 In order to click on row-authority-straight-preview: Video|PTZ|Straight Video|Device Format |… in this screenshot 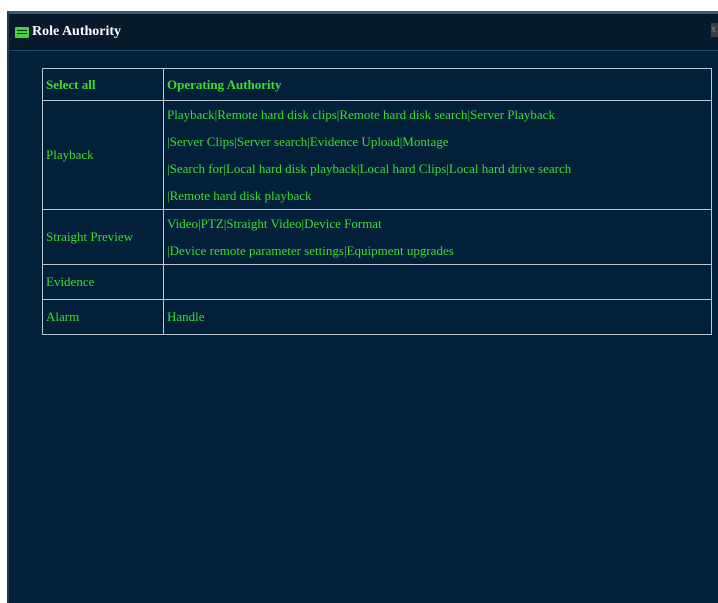, I will do `click(437, 237)`.